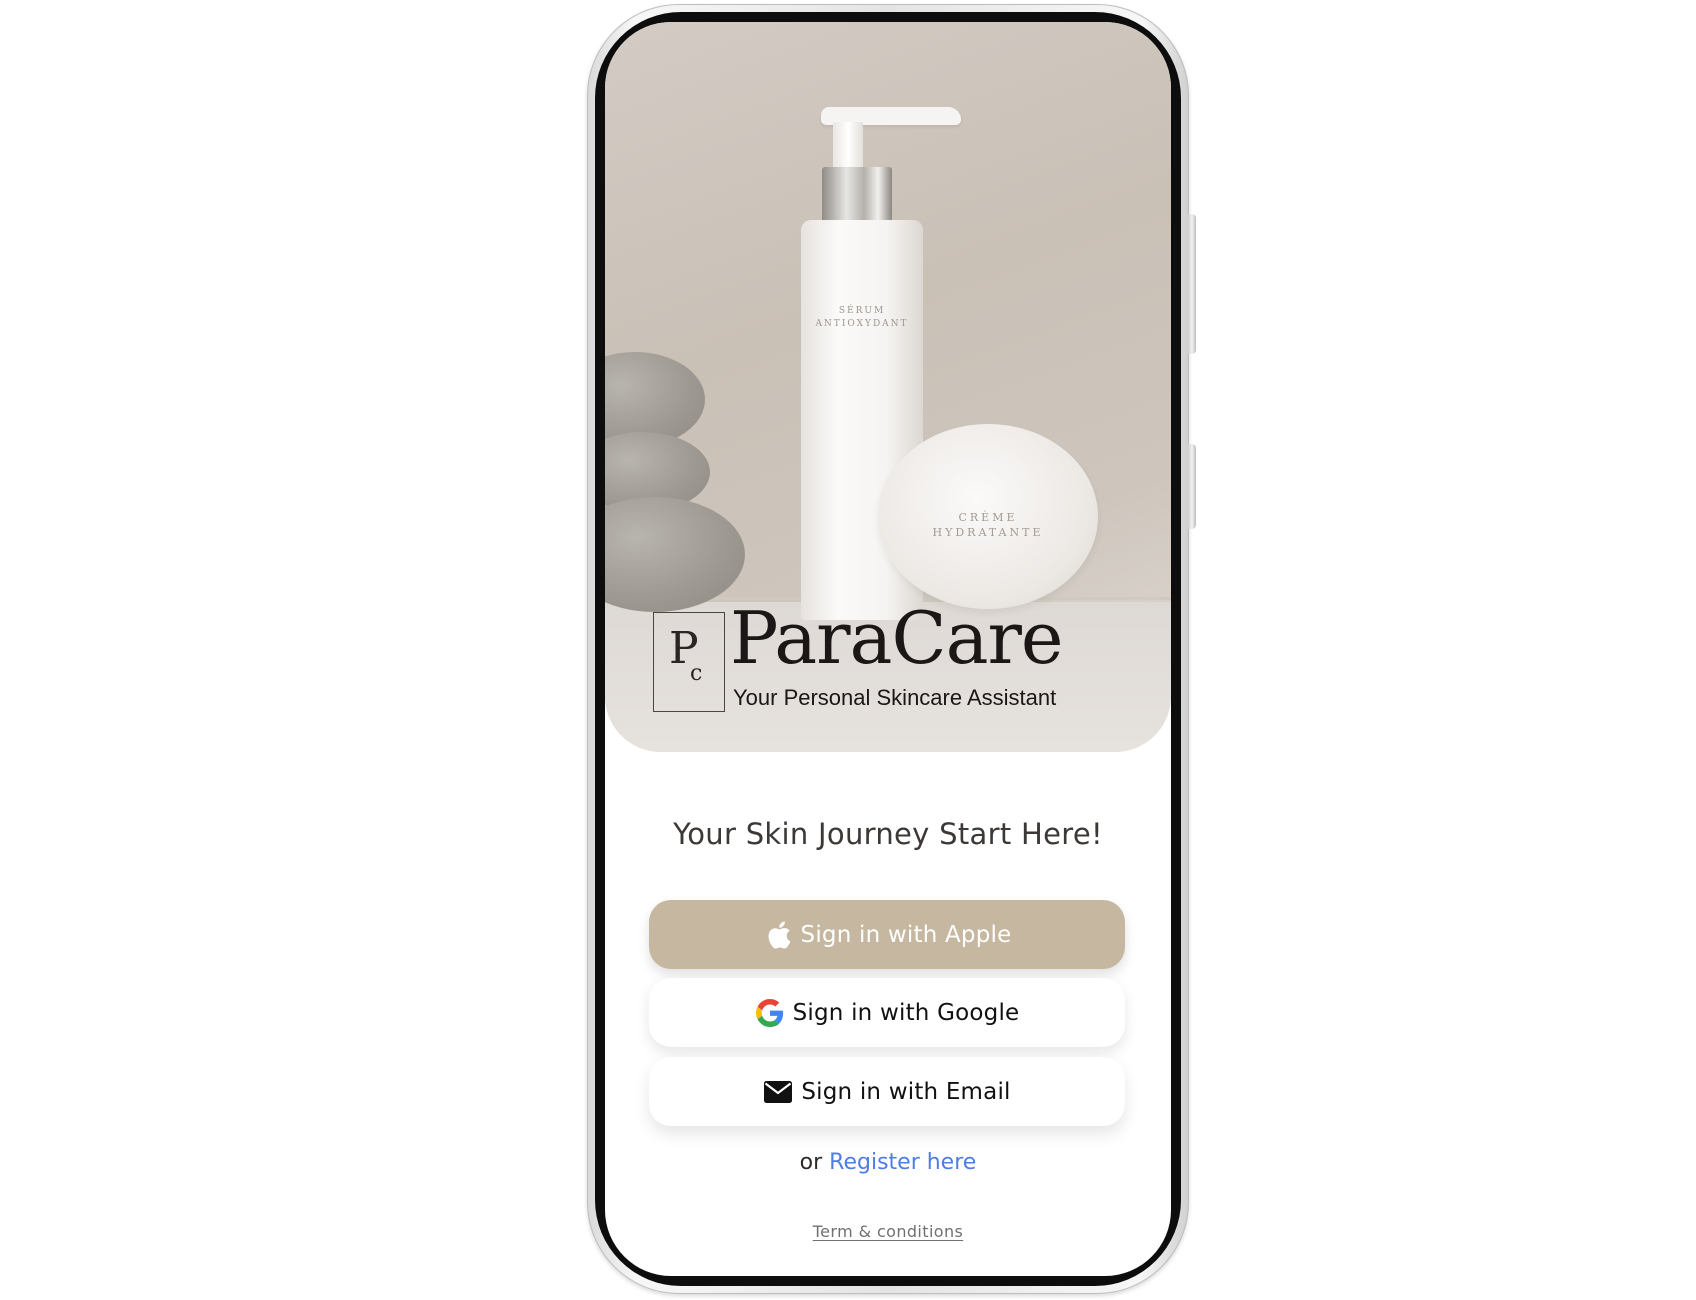 Image resolution: width=1696 pixels, height=1300 pixels. I want to click on cream-jar: CRÈME HYDRATANTE, so click(988, 516).